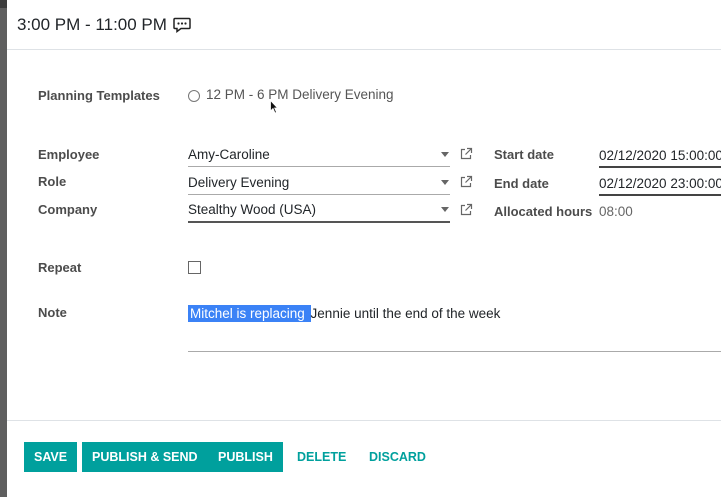  Describe the element at coordinates (543, 211) in the screenshot. I see `allocated-hours-label: Allocated hours` at that location.